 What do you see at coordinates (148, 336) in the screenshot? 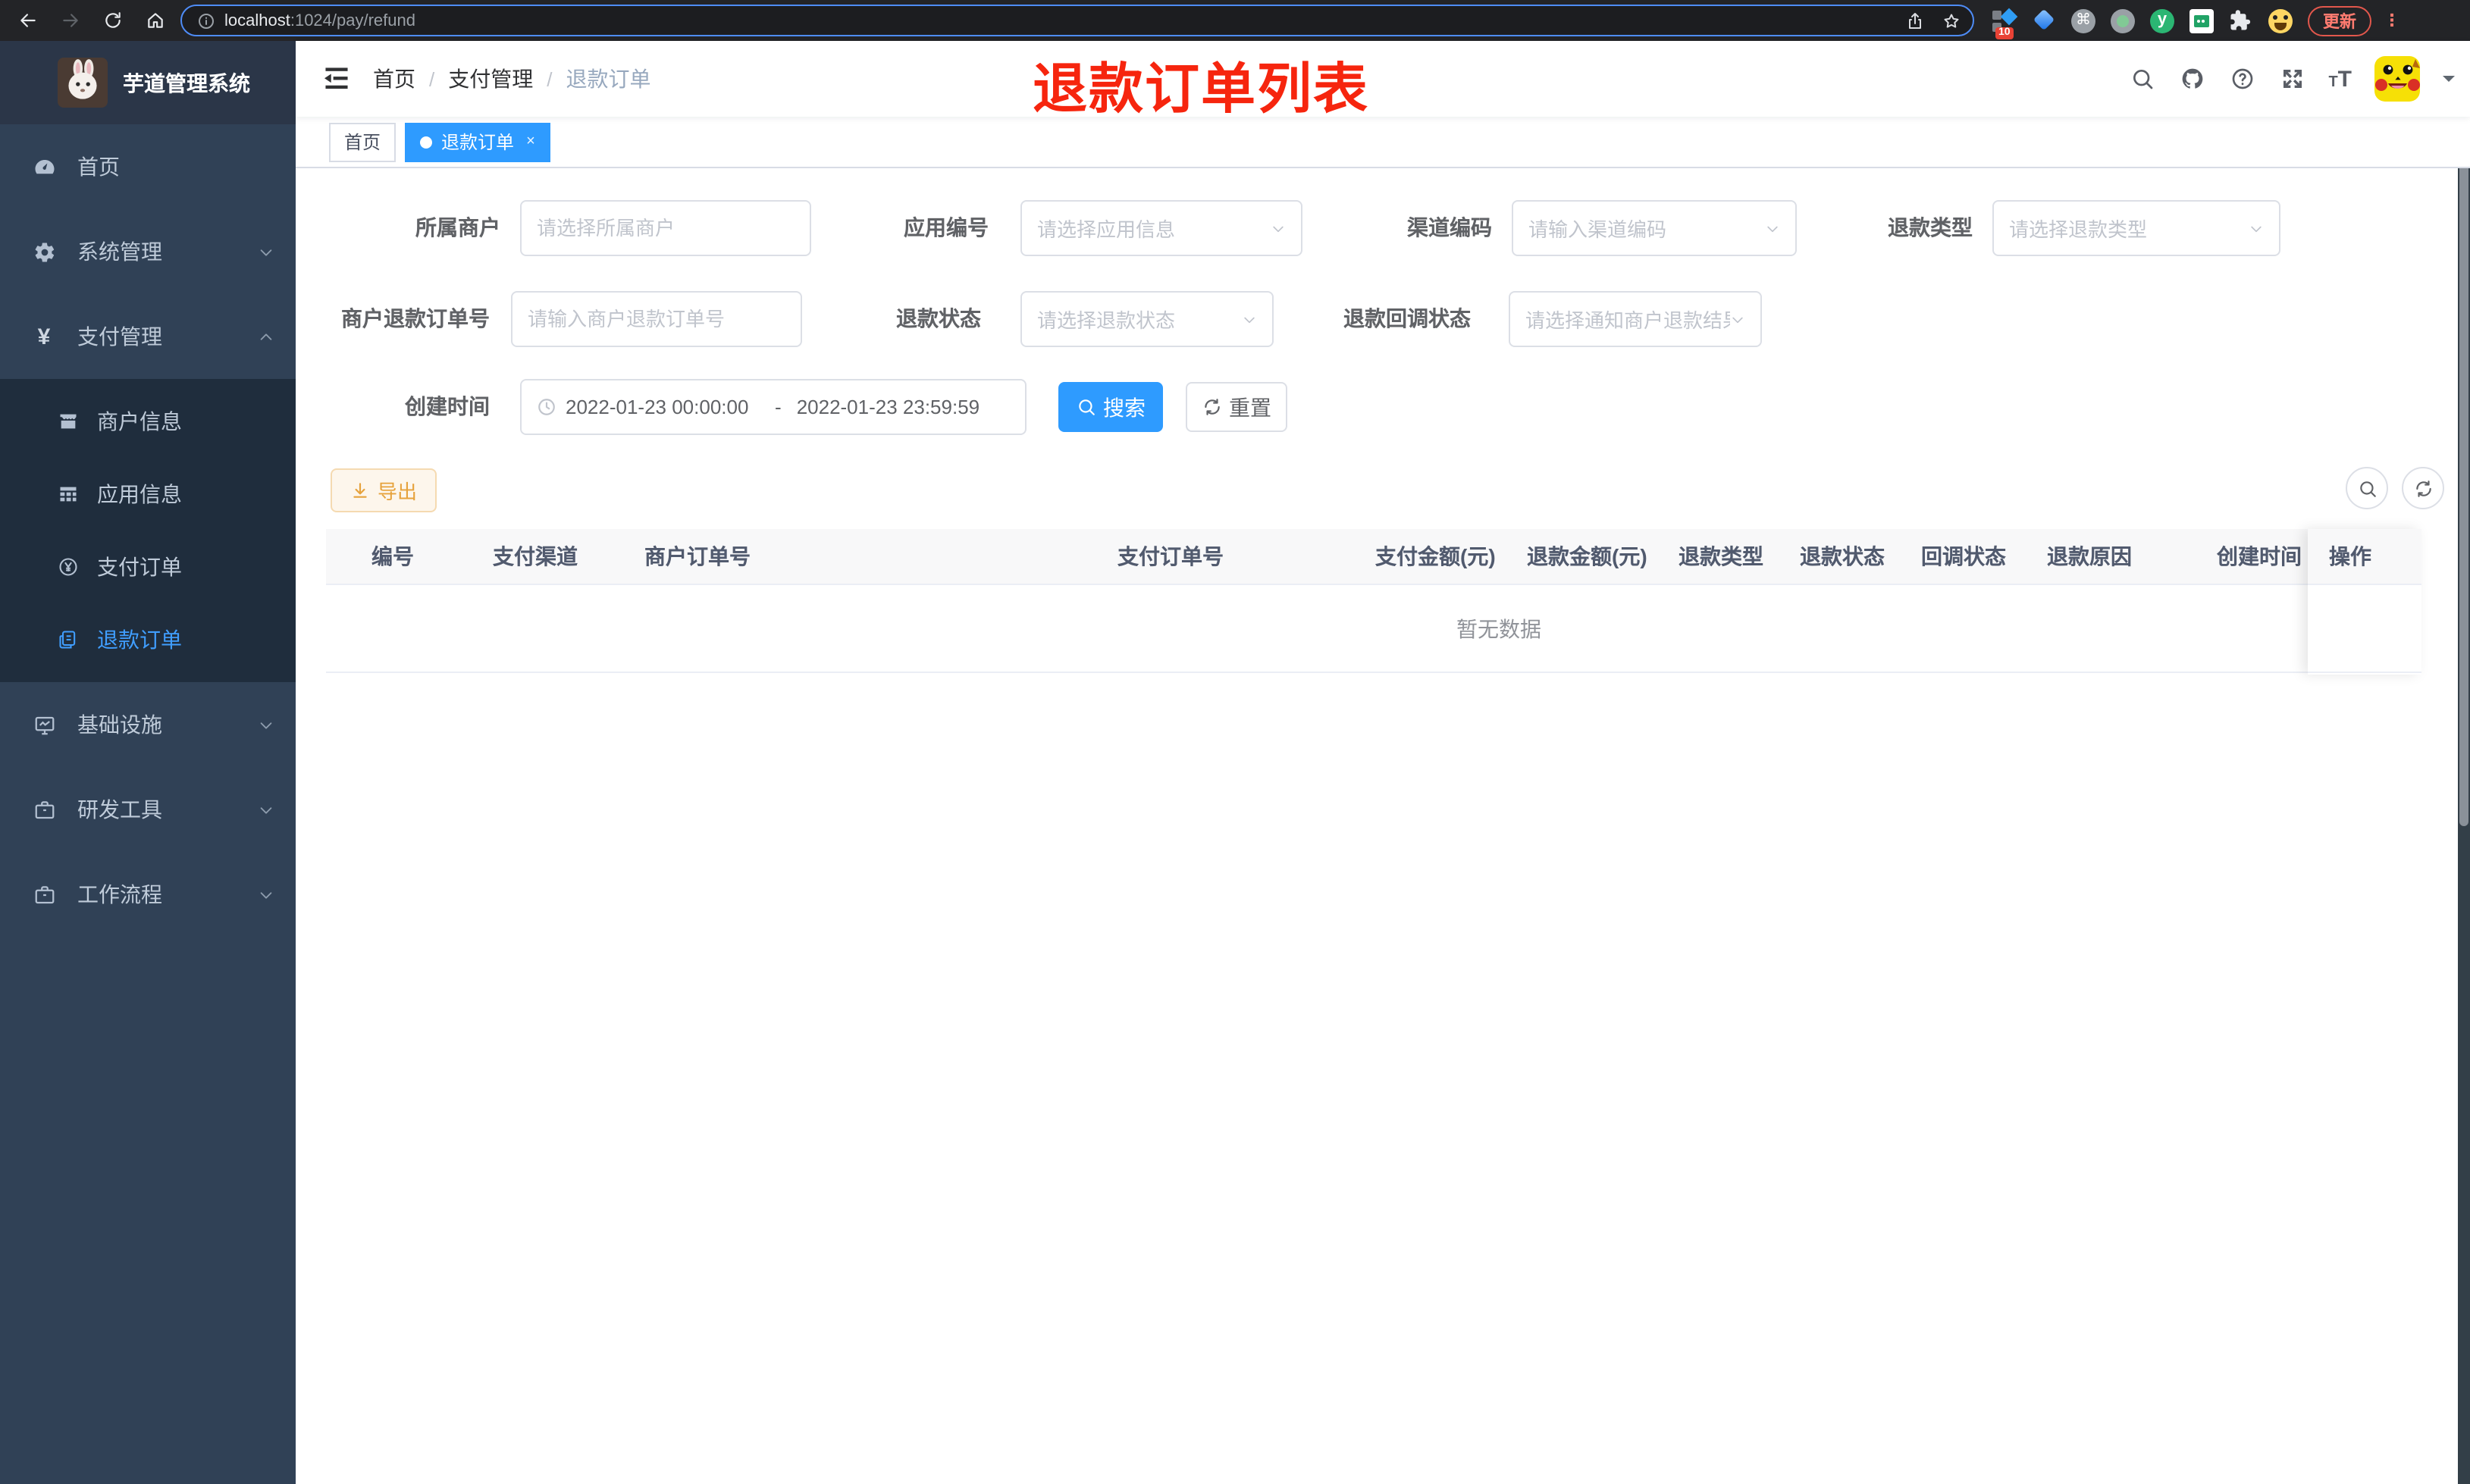
I see `sidebar-item-pay: ¥ 支付管理` at bounding box center [148, 336].